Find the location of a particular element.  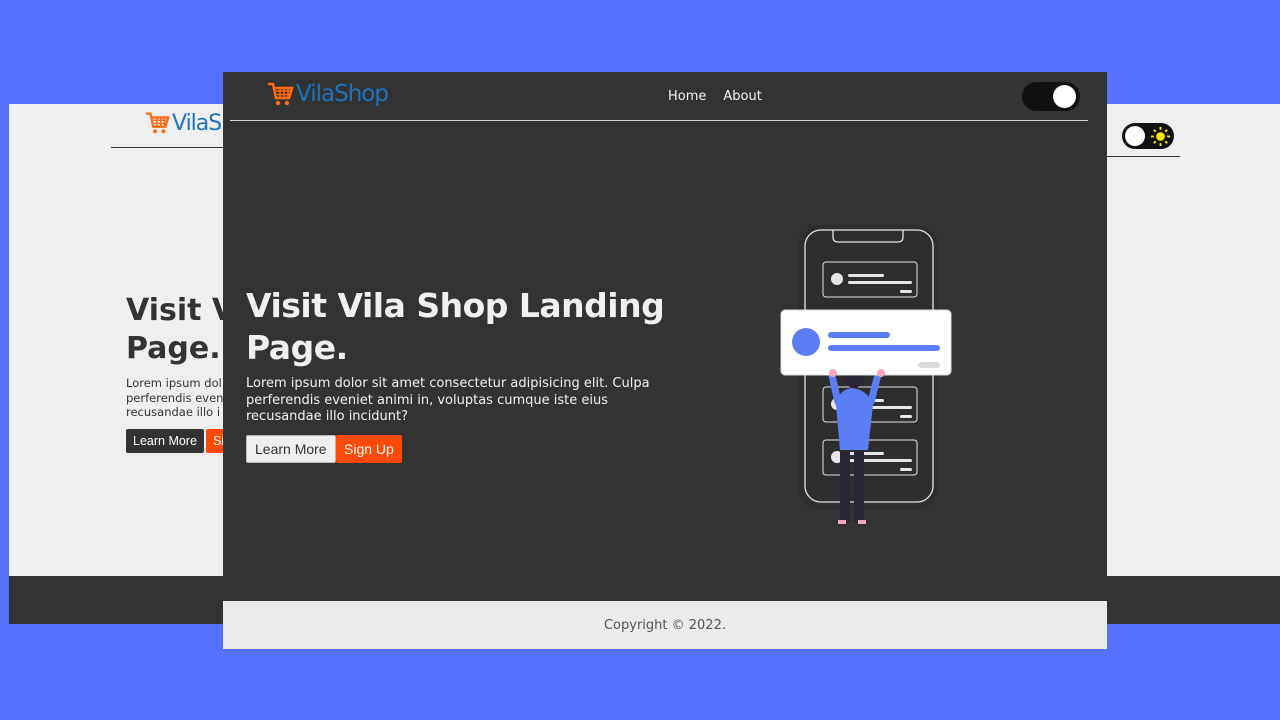

nav-link-home: Home is located at coordinates (687, 96).